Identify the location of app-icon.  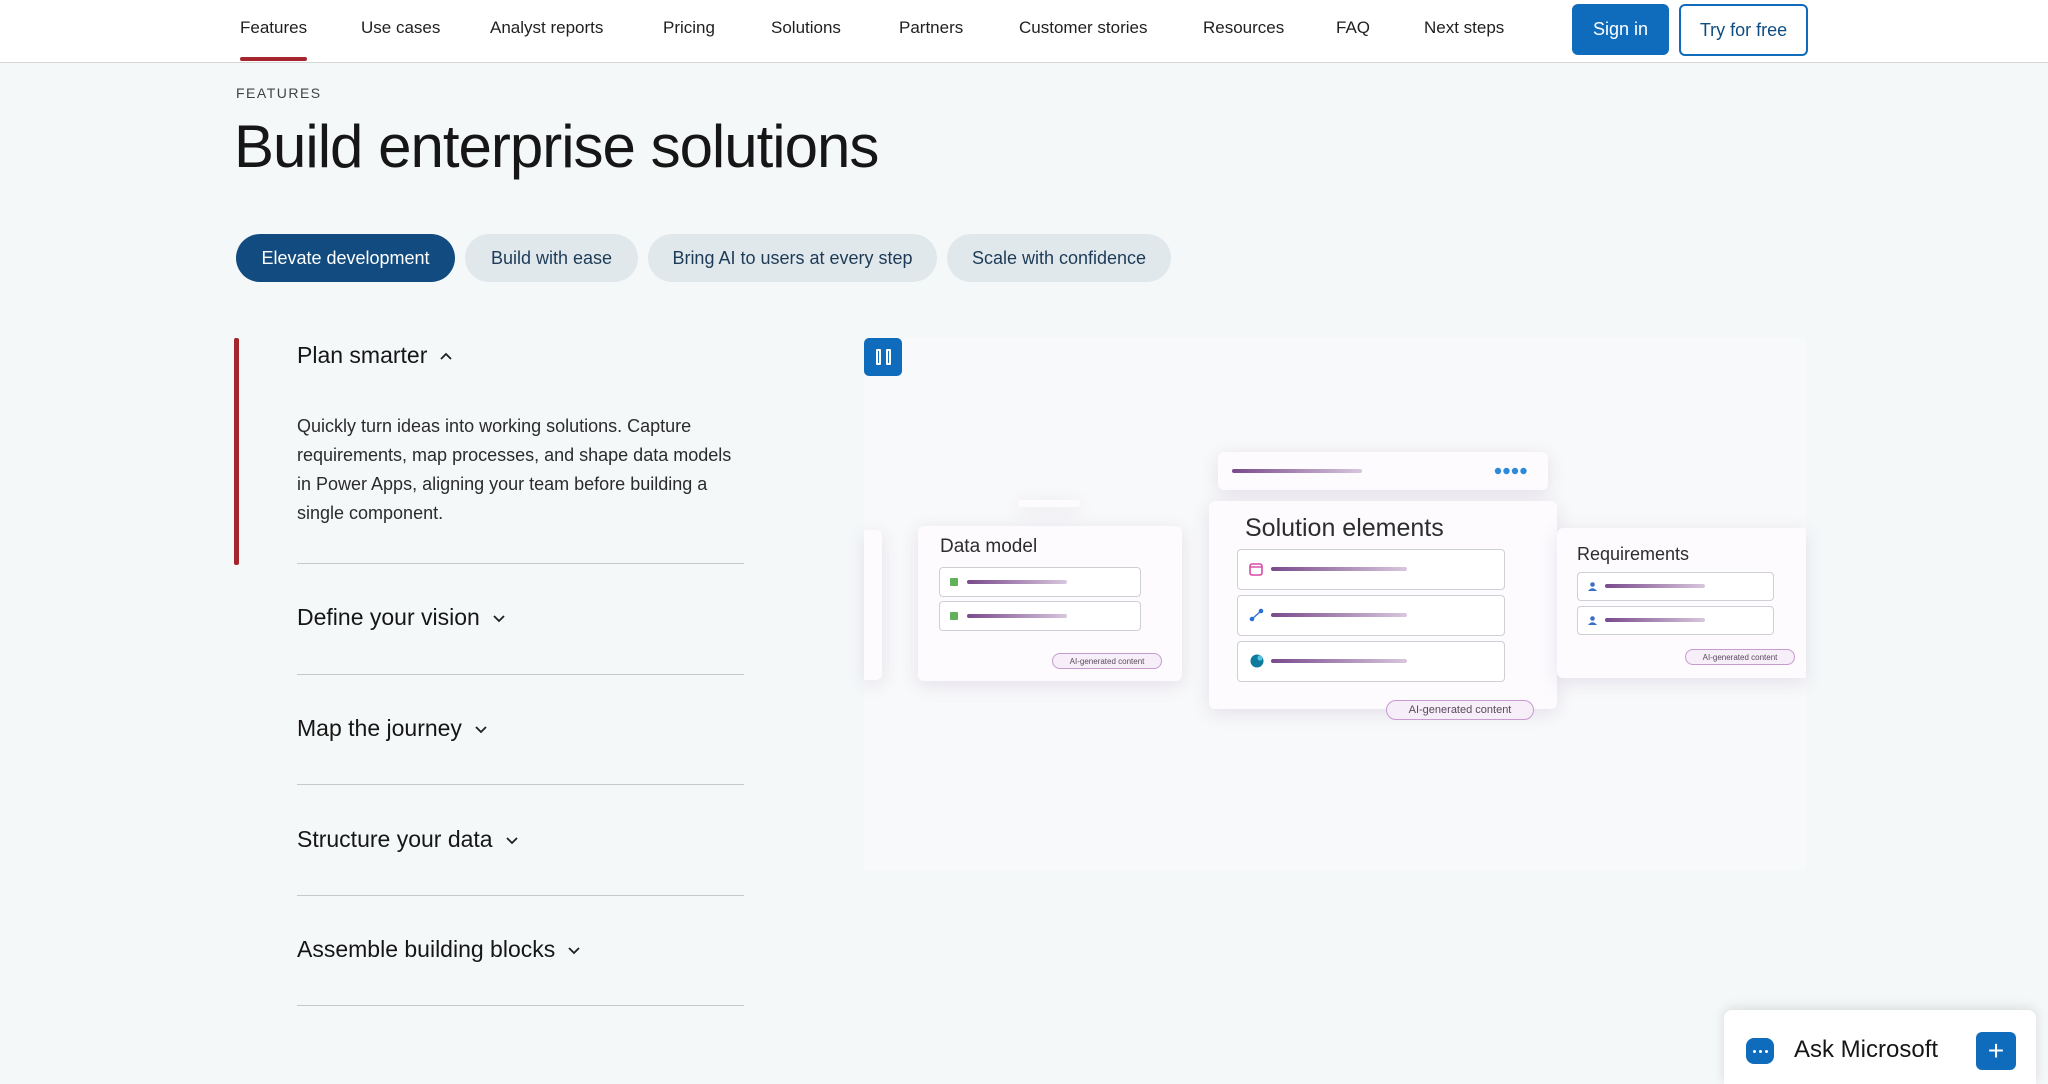
(1256, 569).